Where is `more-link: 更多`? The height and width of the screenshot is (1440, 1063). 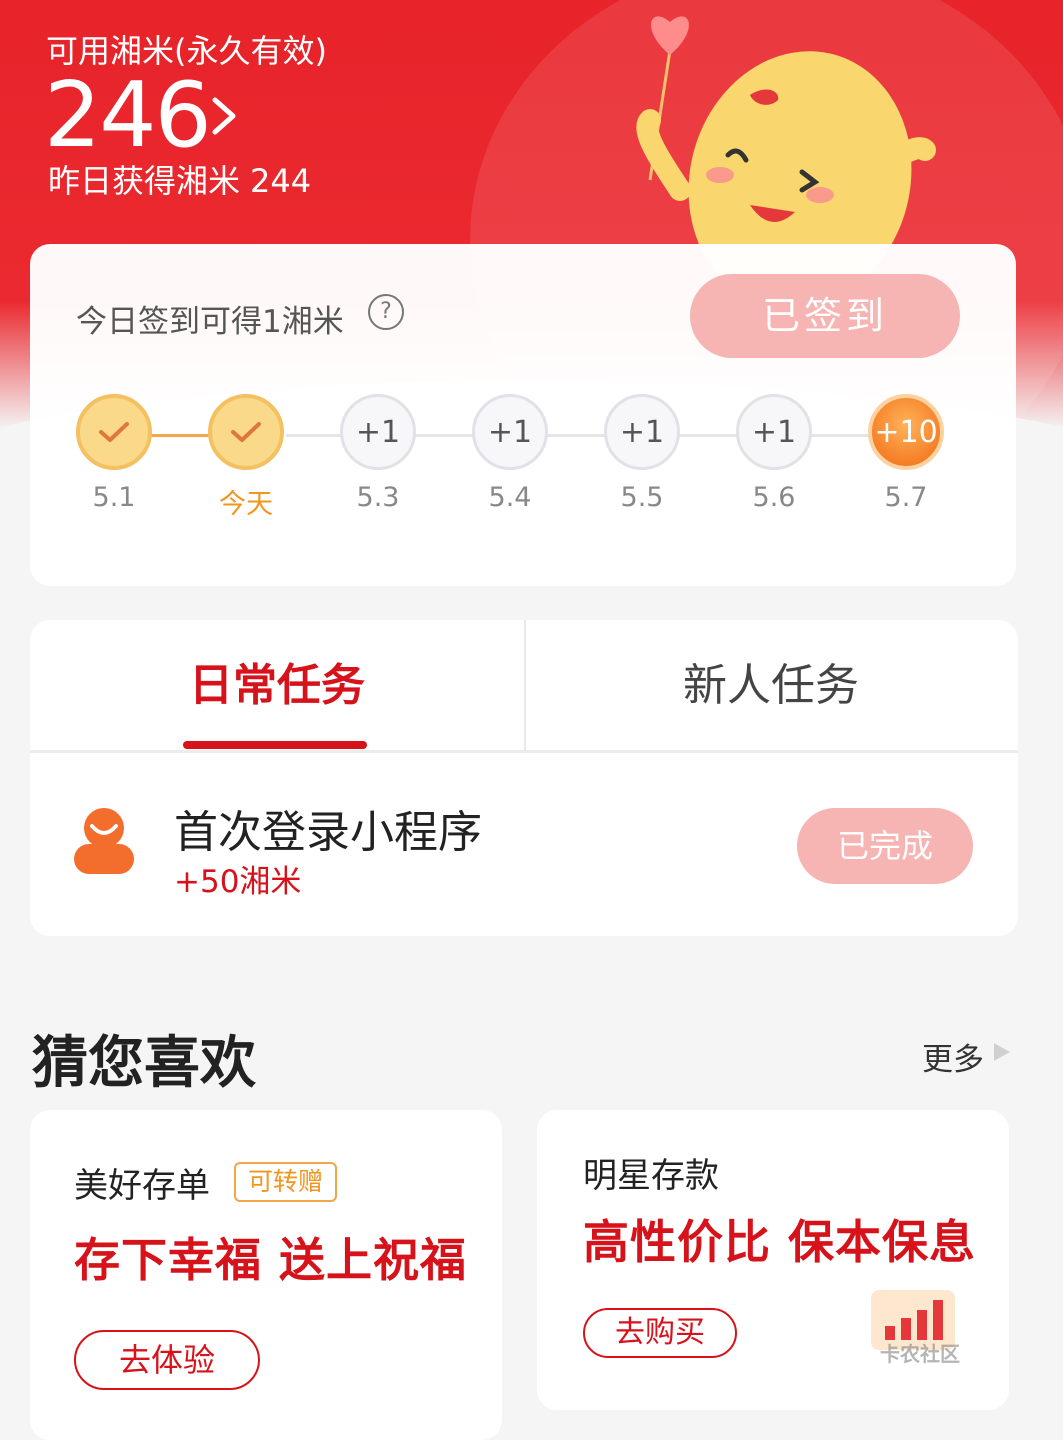
more-link: 更多 is located at coordinates (953, 1056).